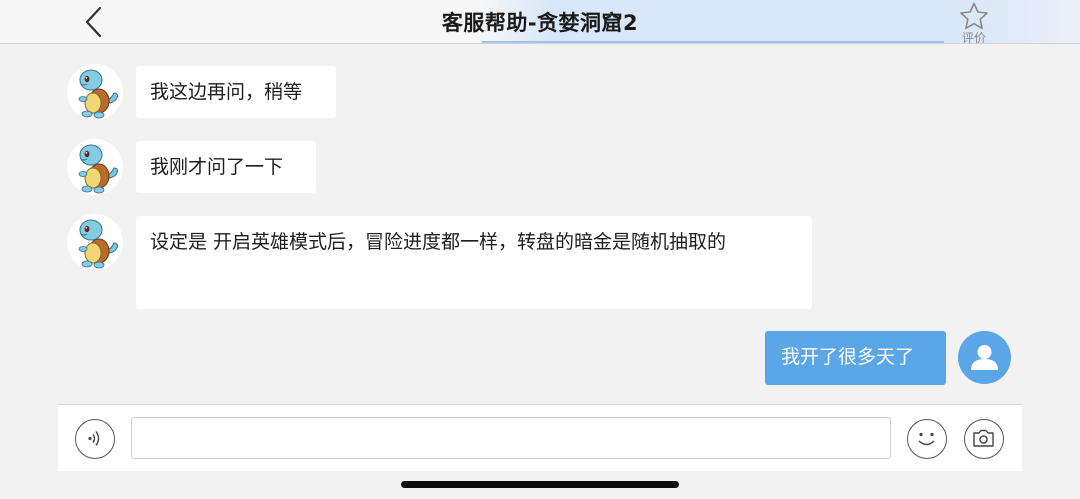  I want to click on top-nav-bar: 客服帮助-贪婪洞窟2 评价, so click(540, 22).